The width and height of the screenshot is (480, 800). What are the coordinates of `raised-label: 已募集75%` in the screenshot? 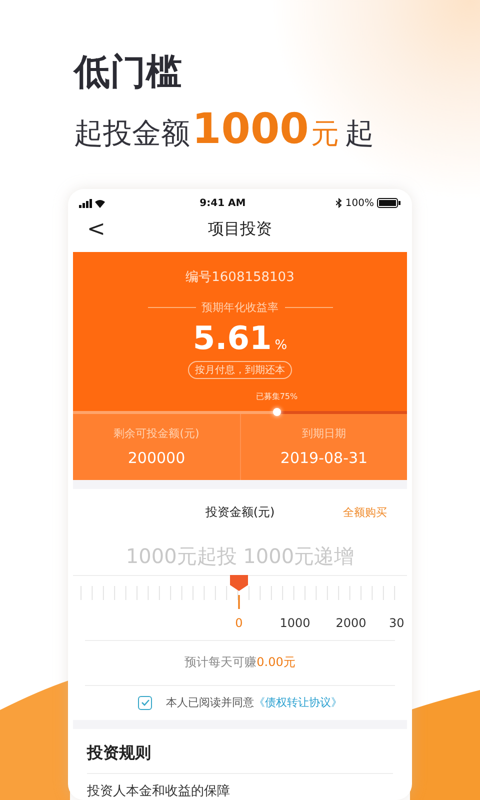 It's located at (277, 396).